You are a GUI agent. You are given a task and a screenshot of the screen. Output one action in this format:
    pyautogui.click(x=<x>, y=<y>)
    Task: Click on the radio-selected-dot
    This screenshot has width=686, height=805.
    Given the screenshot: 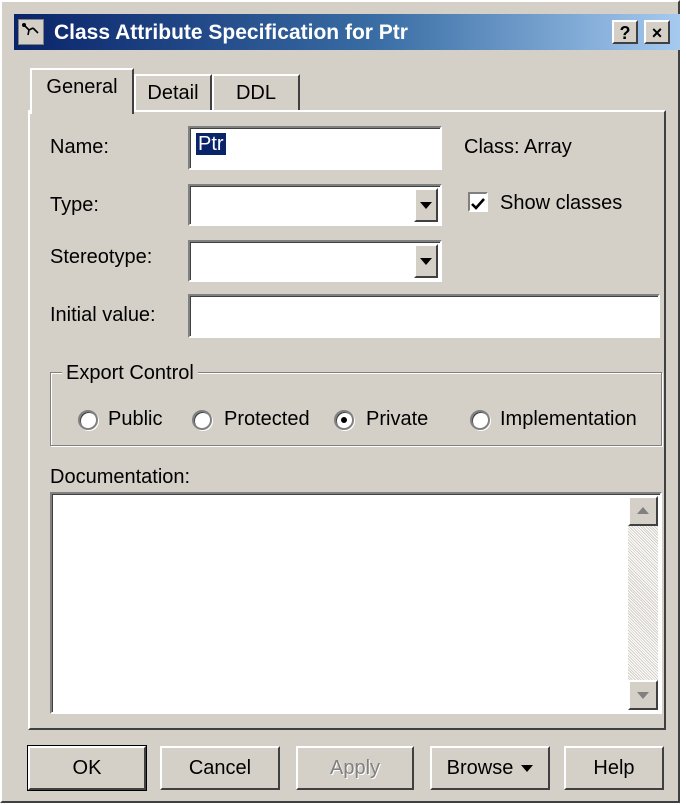 What is the action you would take?
    pyautogui.click(x=344, y=420)
    